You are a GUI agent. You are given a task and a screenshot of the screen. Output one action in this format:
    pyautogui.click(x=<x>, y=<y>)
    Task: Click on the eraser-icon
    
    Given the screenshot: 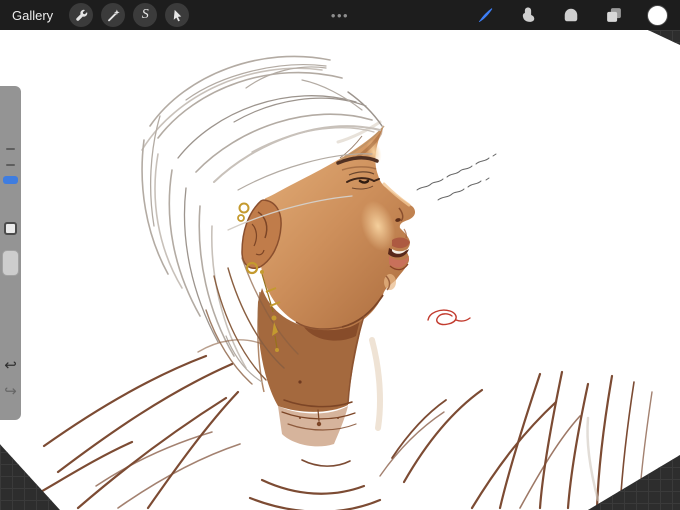 What is the action you would take?
    pyautogui.click(x=571, y=15)
    